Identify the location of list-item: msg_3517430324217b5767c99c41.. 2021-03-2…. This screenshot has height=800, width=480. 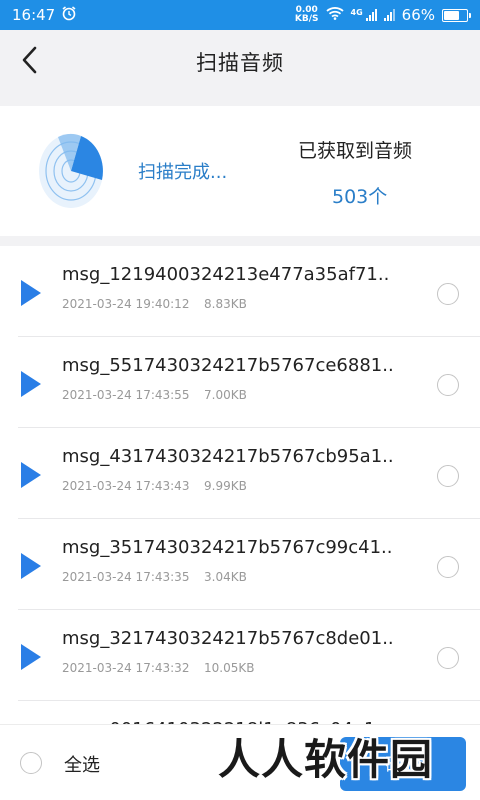
(240, 564).